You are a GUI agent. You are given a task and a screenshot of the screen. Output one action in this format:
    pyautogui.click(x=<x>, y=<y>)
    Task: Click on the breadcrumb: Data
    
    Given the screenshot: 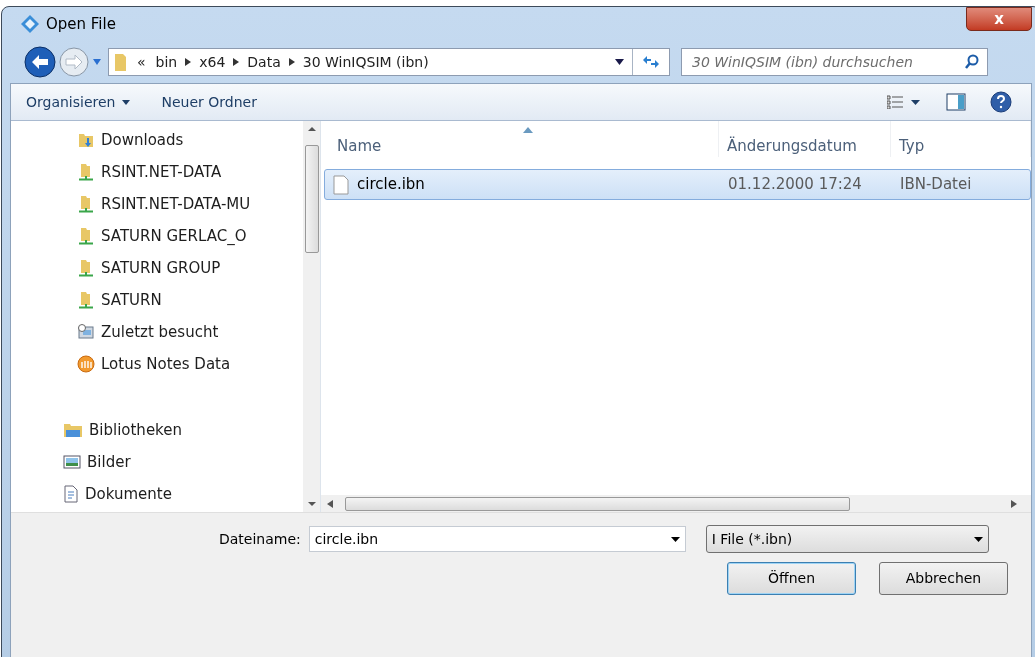 What is the action you would take?
    pyautogui.click(x=264, y=62)
    